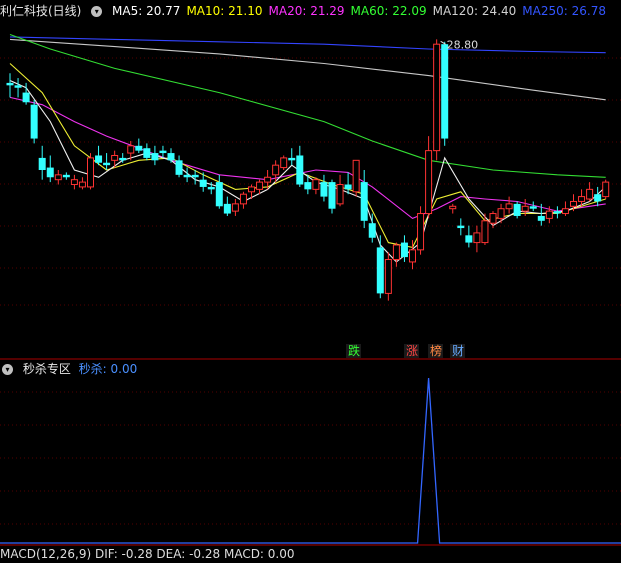  Describe the element at coordinates (354, 350) in the screenshot. I see `event-tag: 跌` at that location.